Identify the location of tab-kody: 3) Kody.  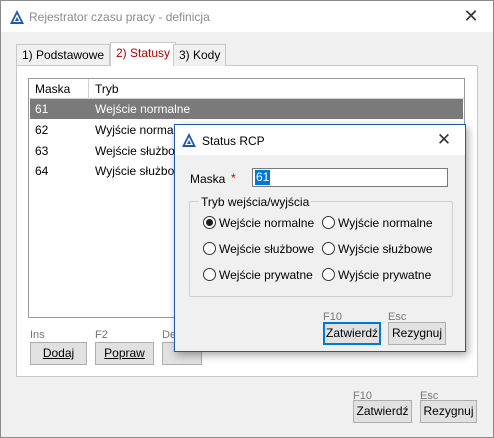
(200, 55).